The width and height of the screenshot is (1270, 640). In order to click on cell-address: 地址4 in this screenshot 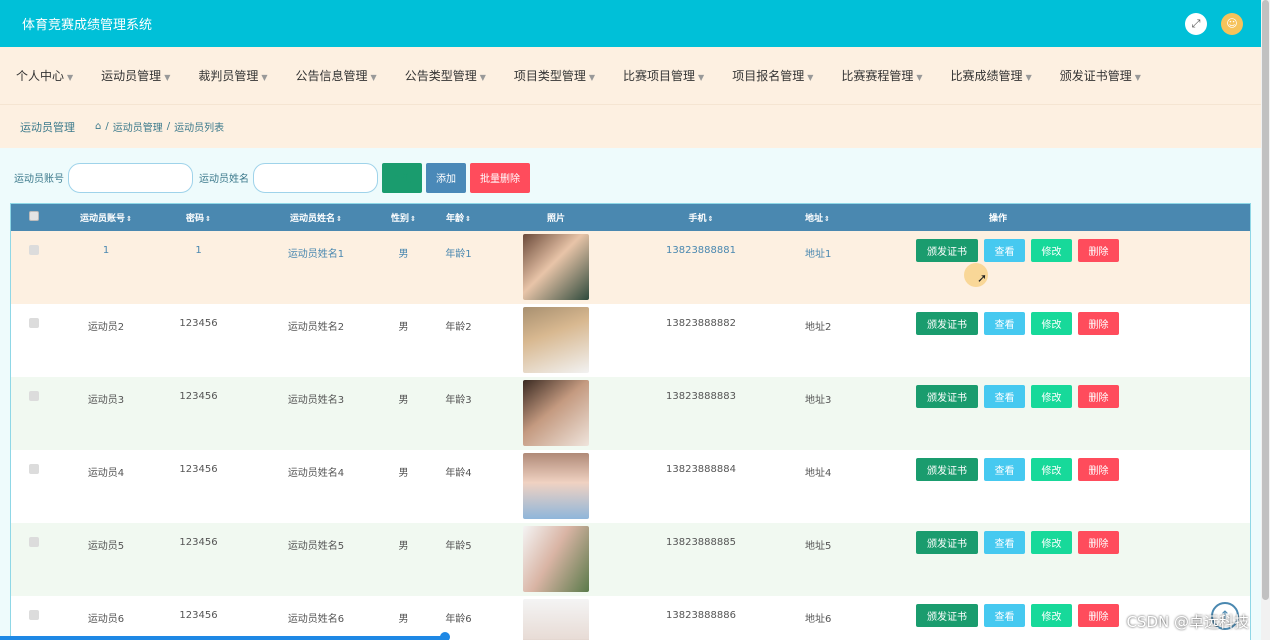, I will do `click(818, 473)`.